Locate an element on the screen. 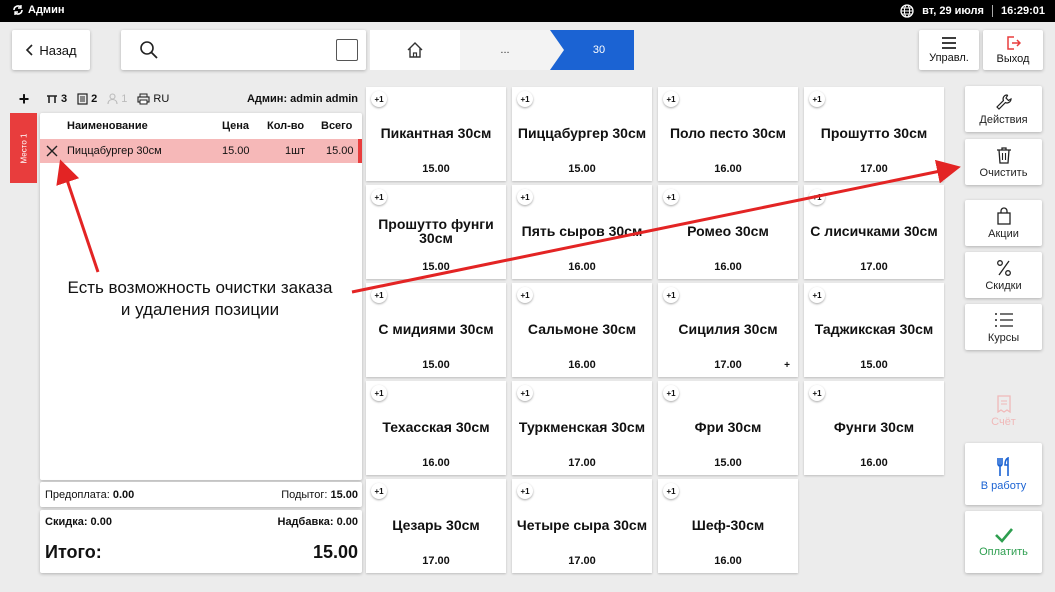 This screenshot has width=1055, height=592. menu-icon is located at coordinates (949, 43).